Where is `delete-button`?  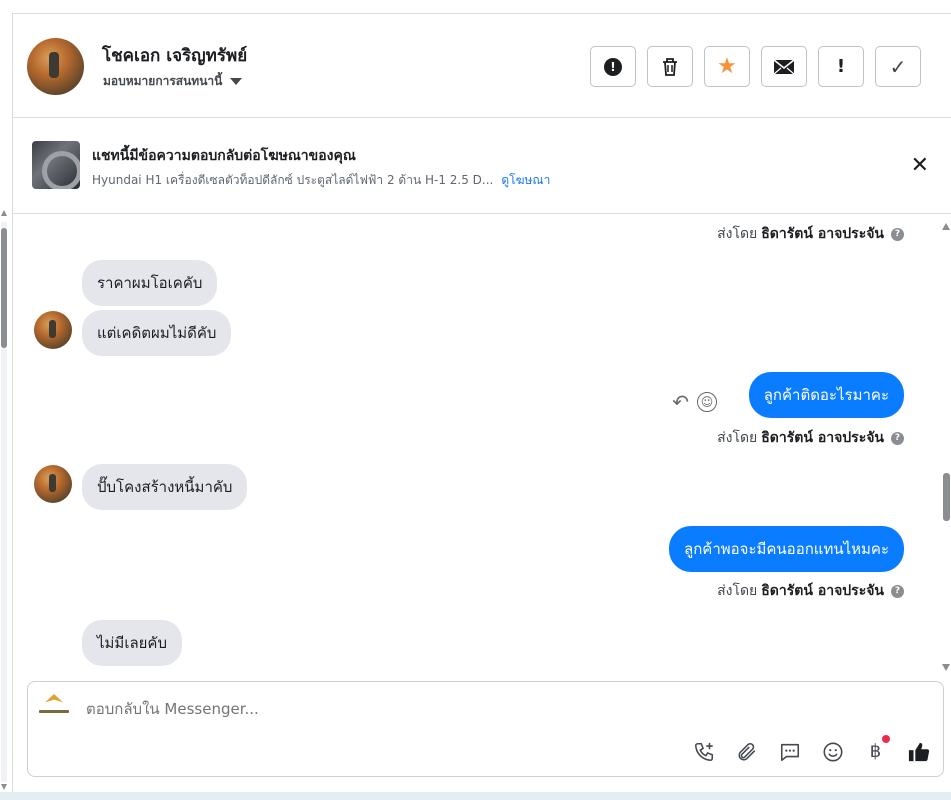
delete-button is located at coordinates (670, 66).